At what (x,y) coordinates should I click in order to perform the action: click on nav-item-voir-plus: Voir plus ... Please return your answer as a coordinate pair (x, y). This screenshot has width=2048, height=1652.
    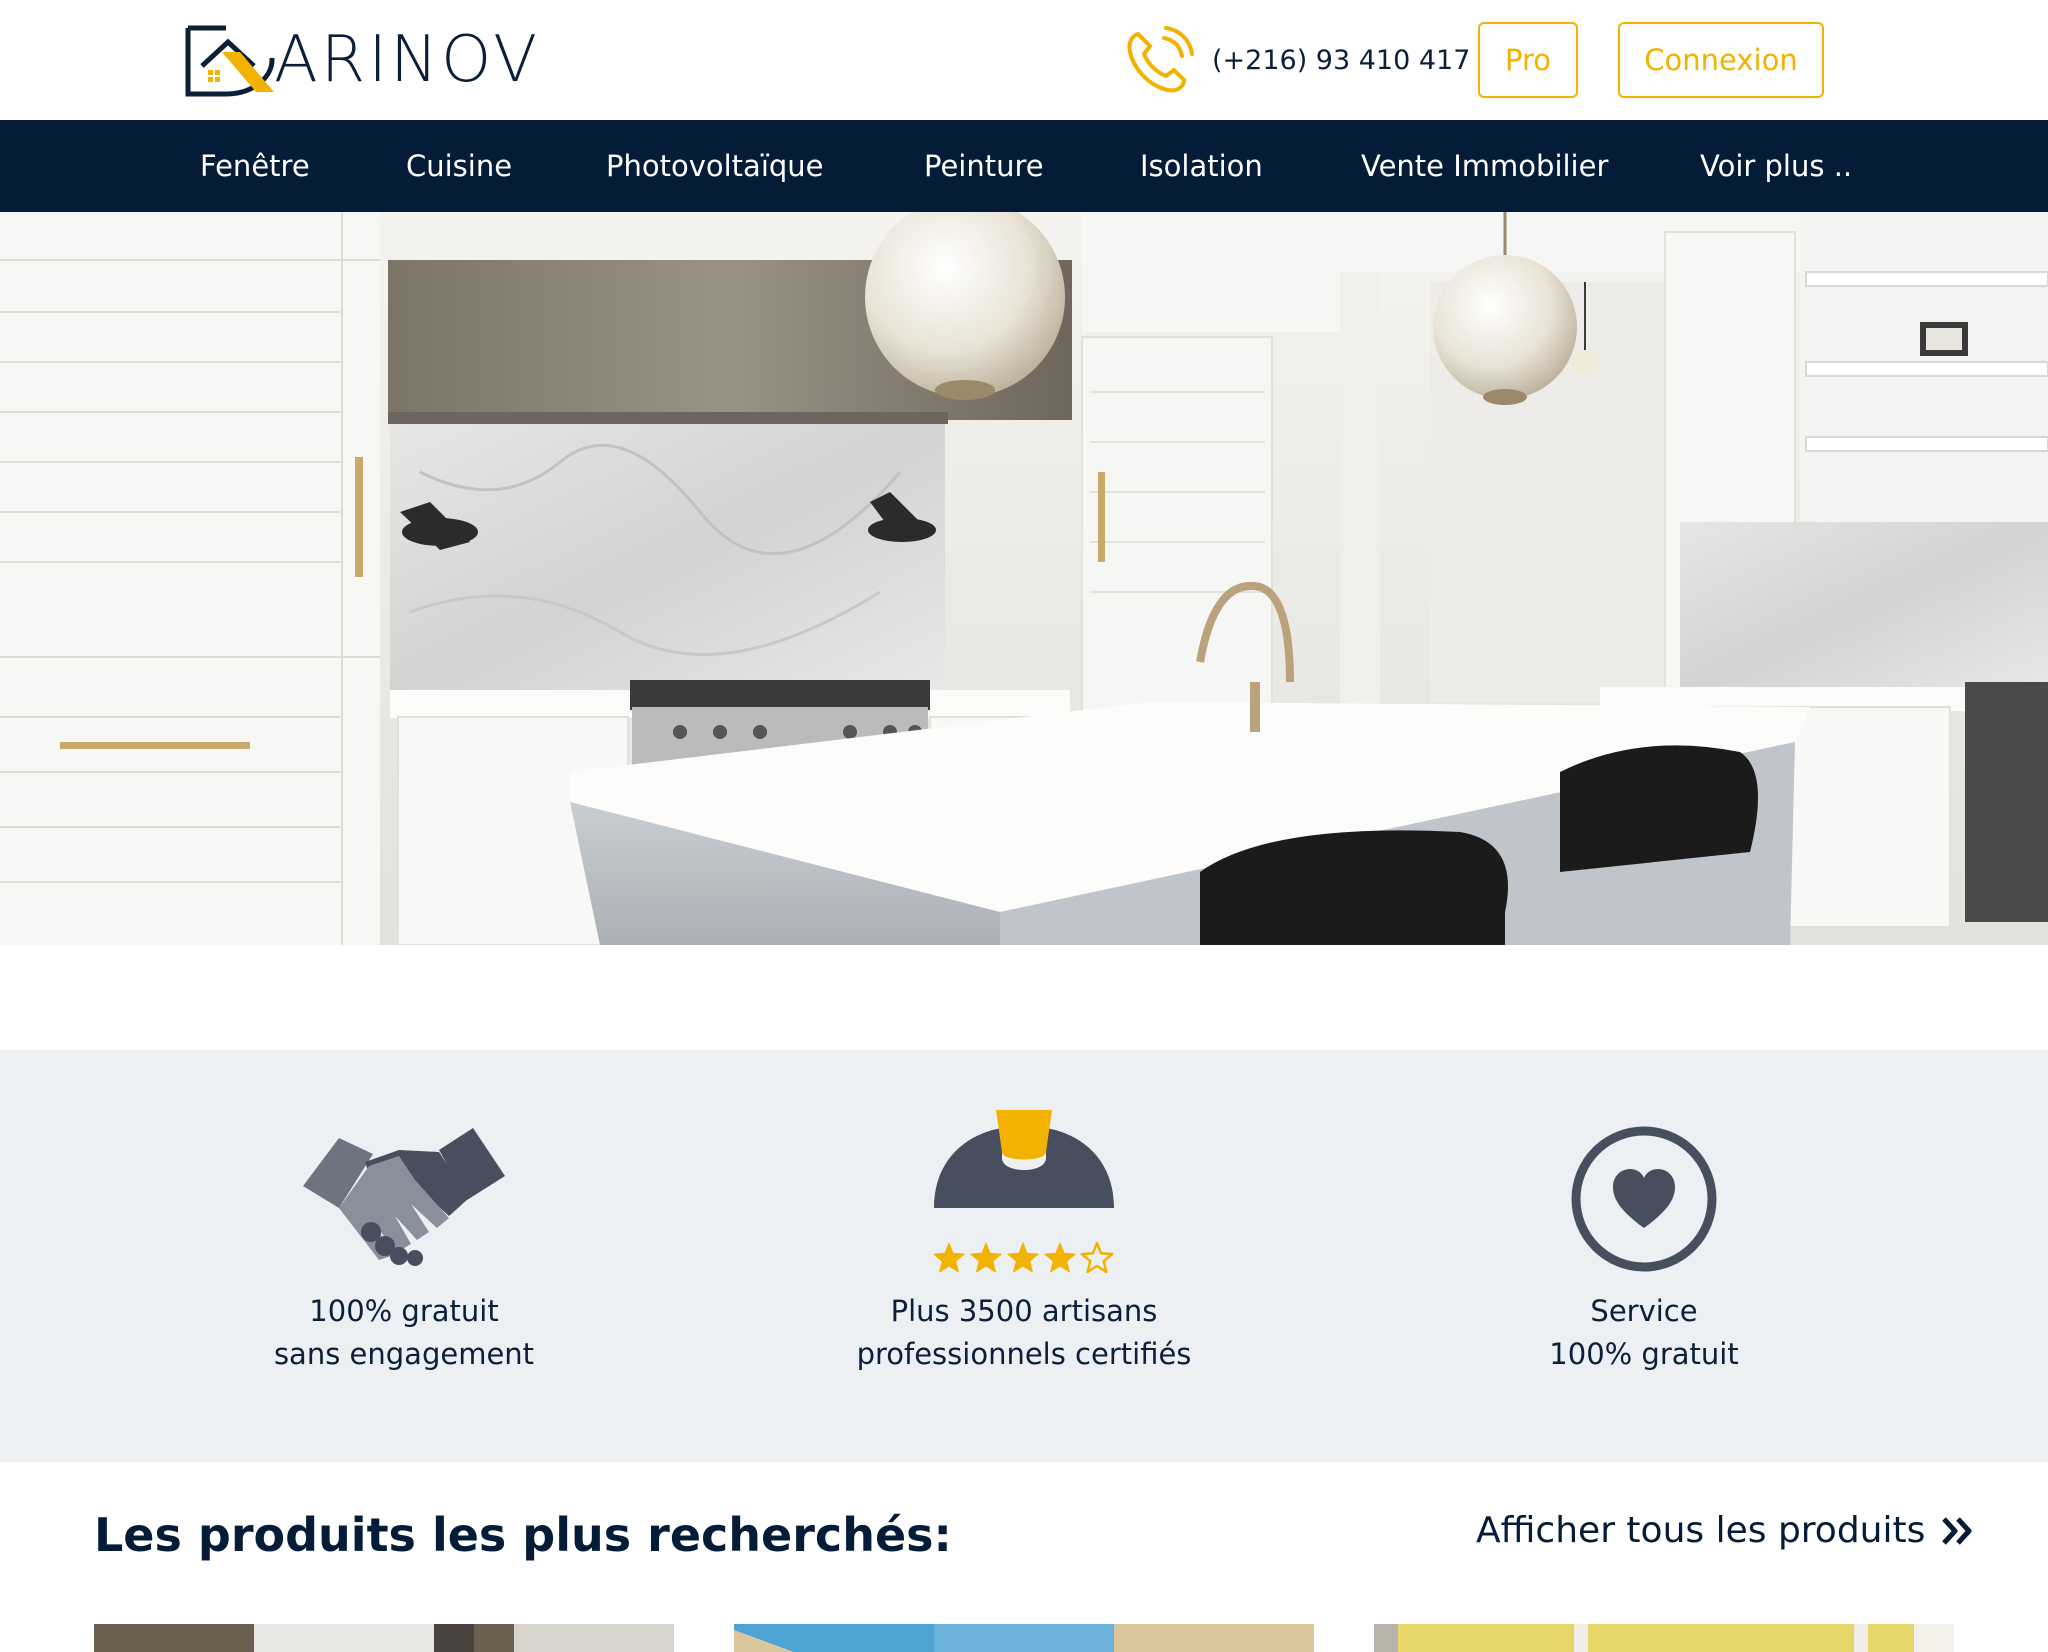
    Looking at the image, I should click on (1776, 166).